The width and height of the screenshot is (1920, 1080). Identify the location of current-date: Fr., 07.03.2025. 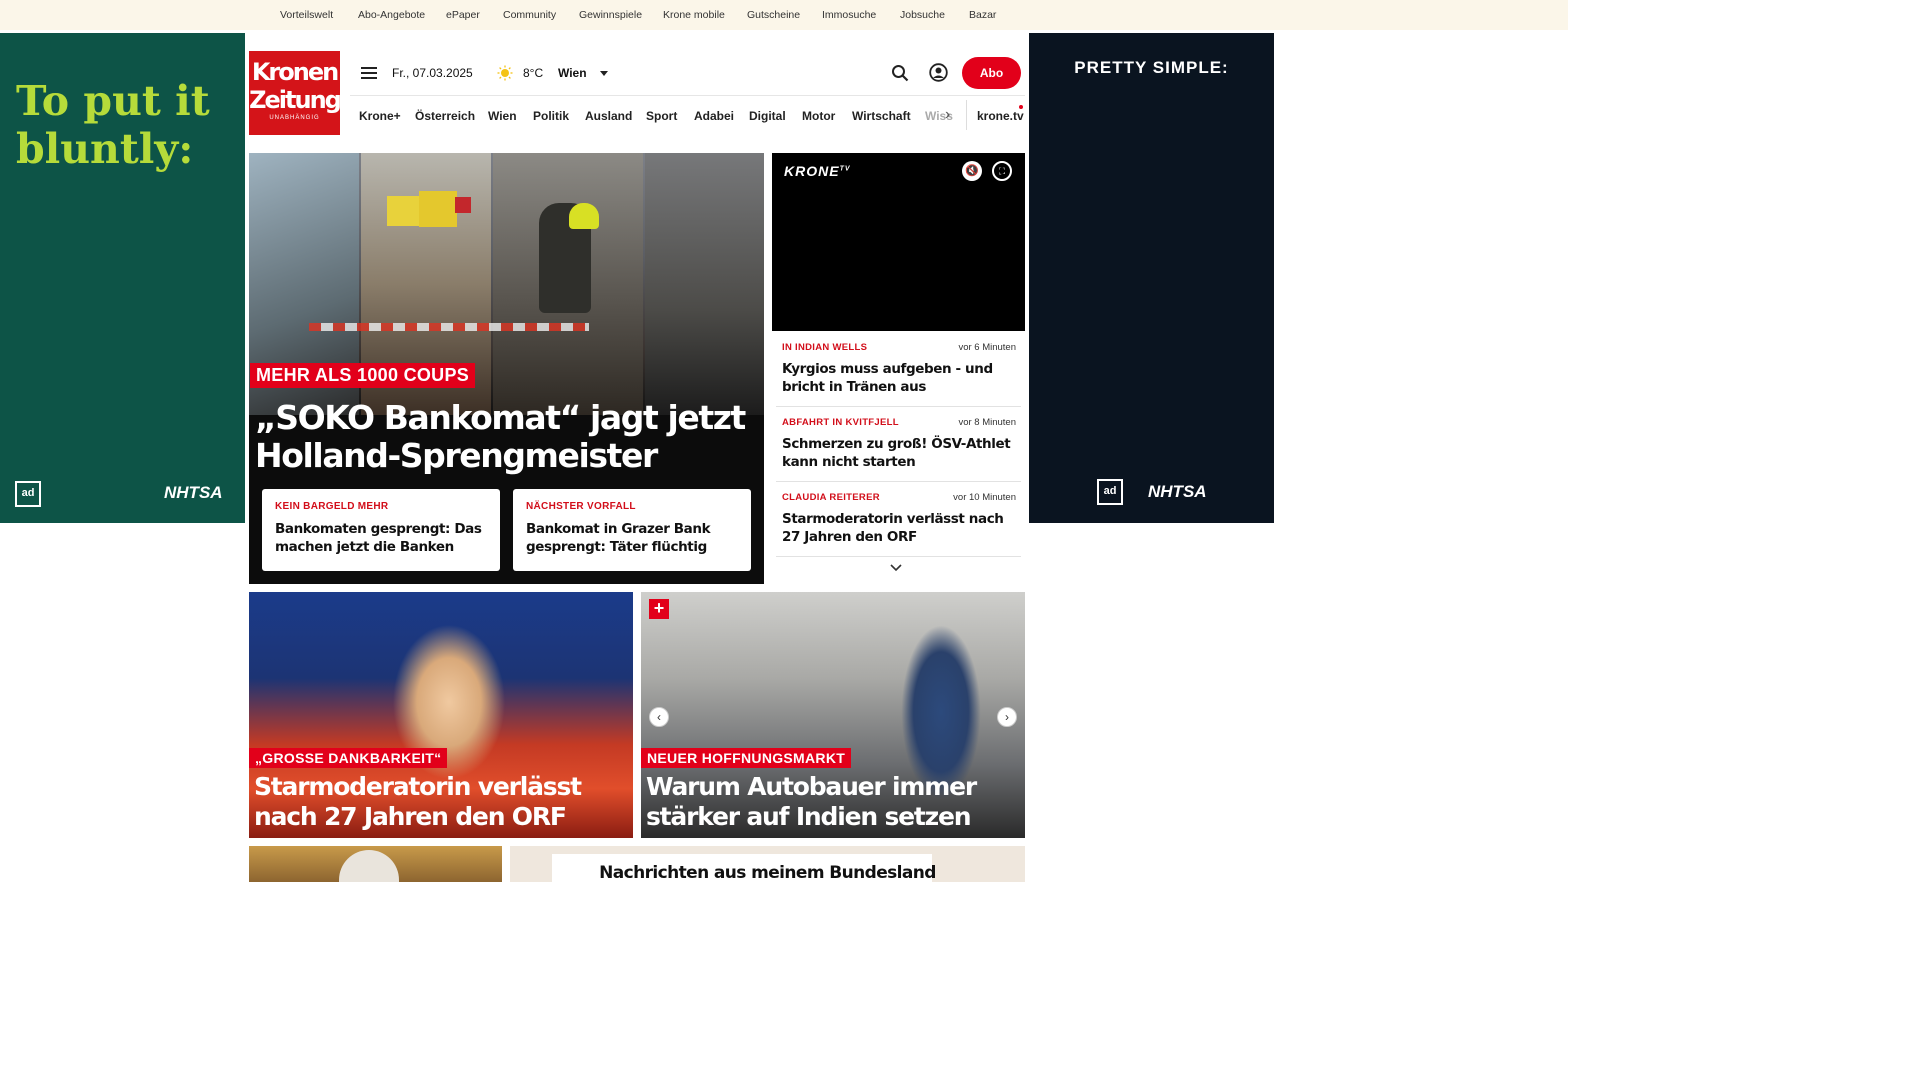
(432, 73).